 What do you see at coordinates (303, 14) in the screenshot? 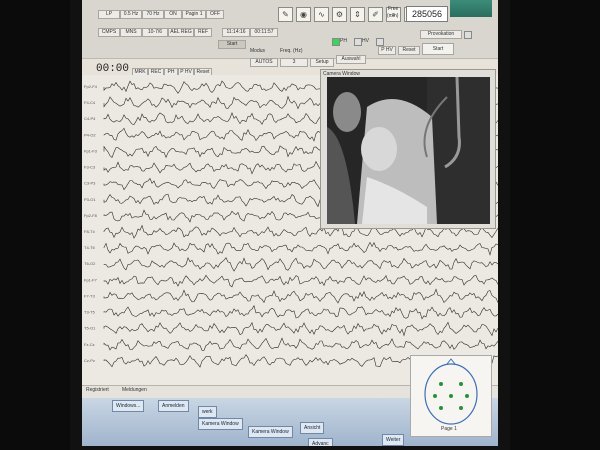
I see `eye-icon: ◉` at bounding box center [303, 14].